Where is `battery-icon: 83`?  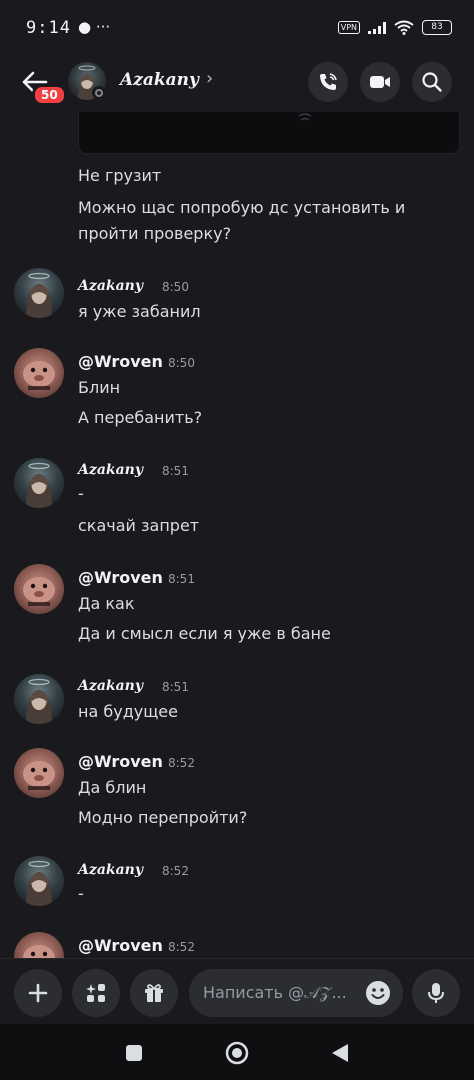 battery-icon: 83 is located at coordinates (437, 27).